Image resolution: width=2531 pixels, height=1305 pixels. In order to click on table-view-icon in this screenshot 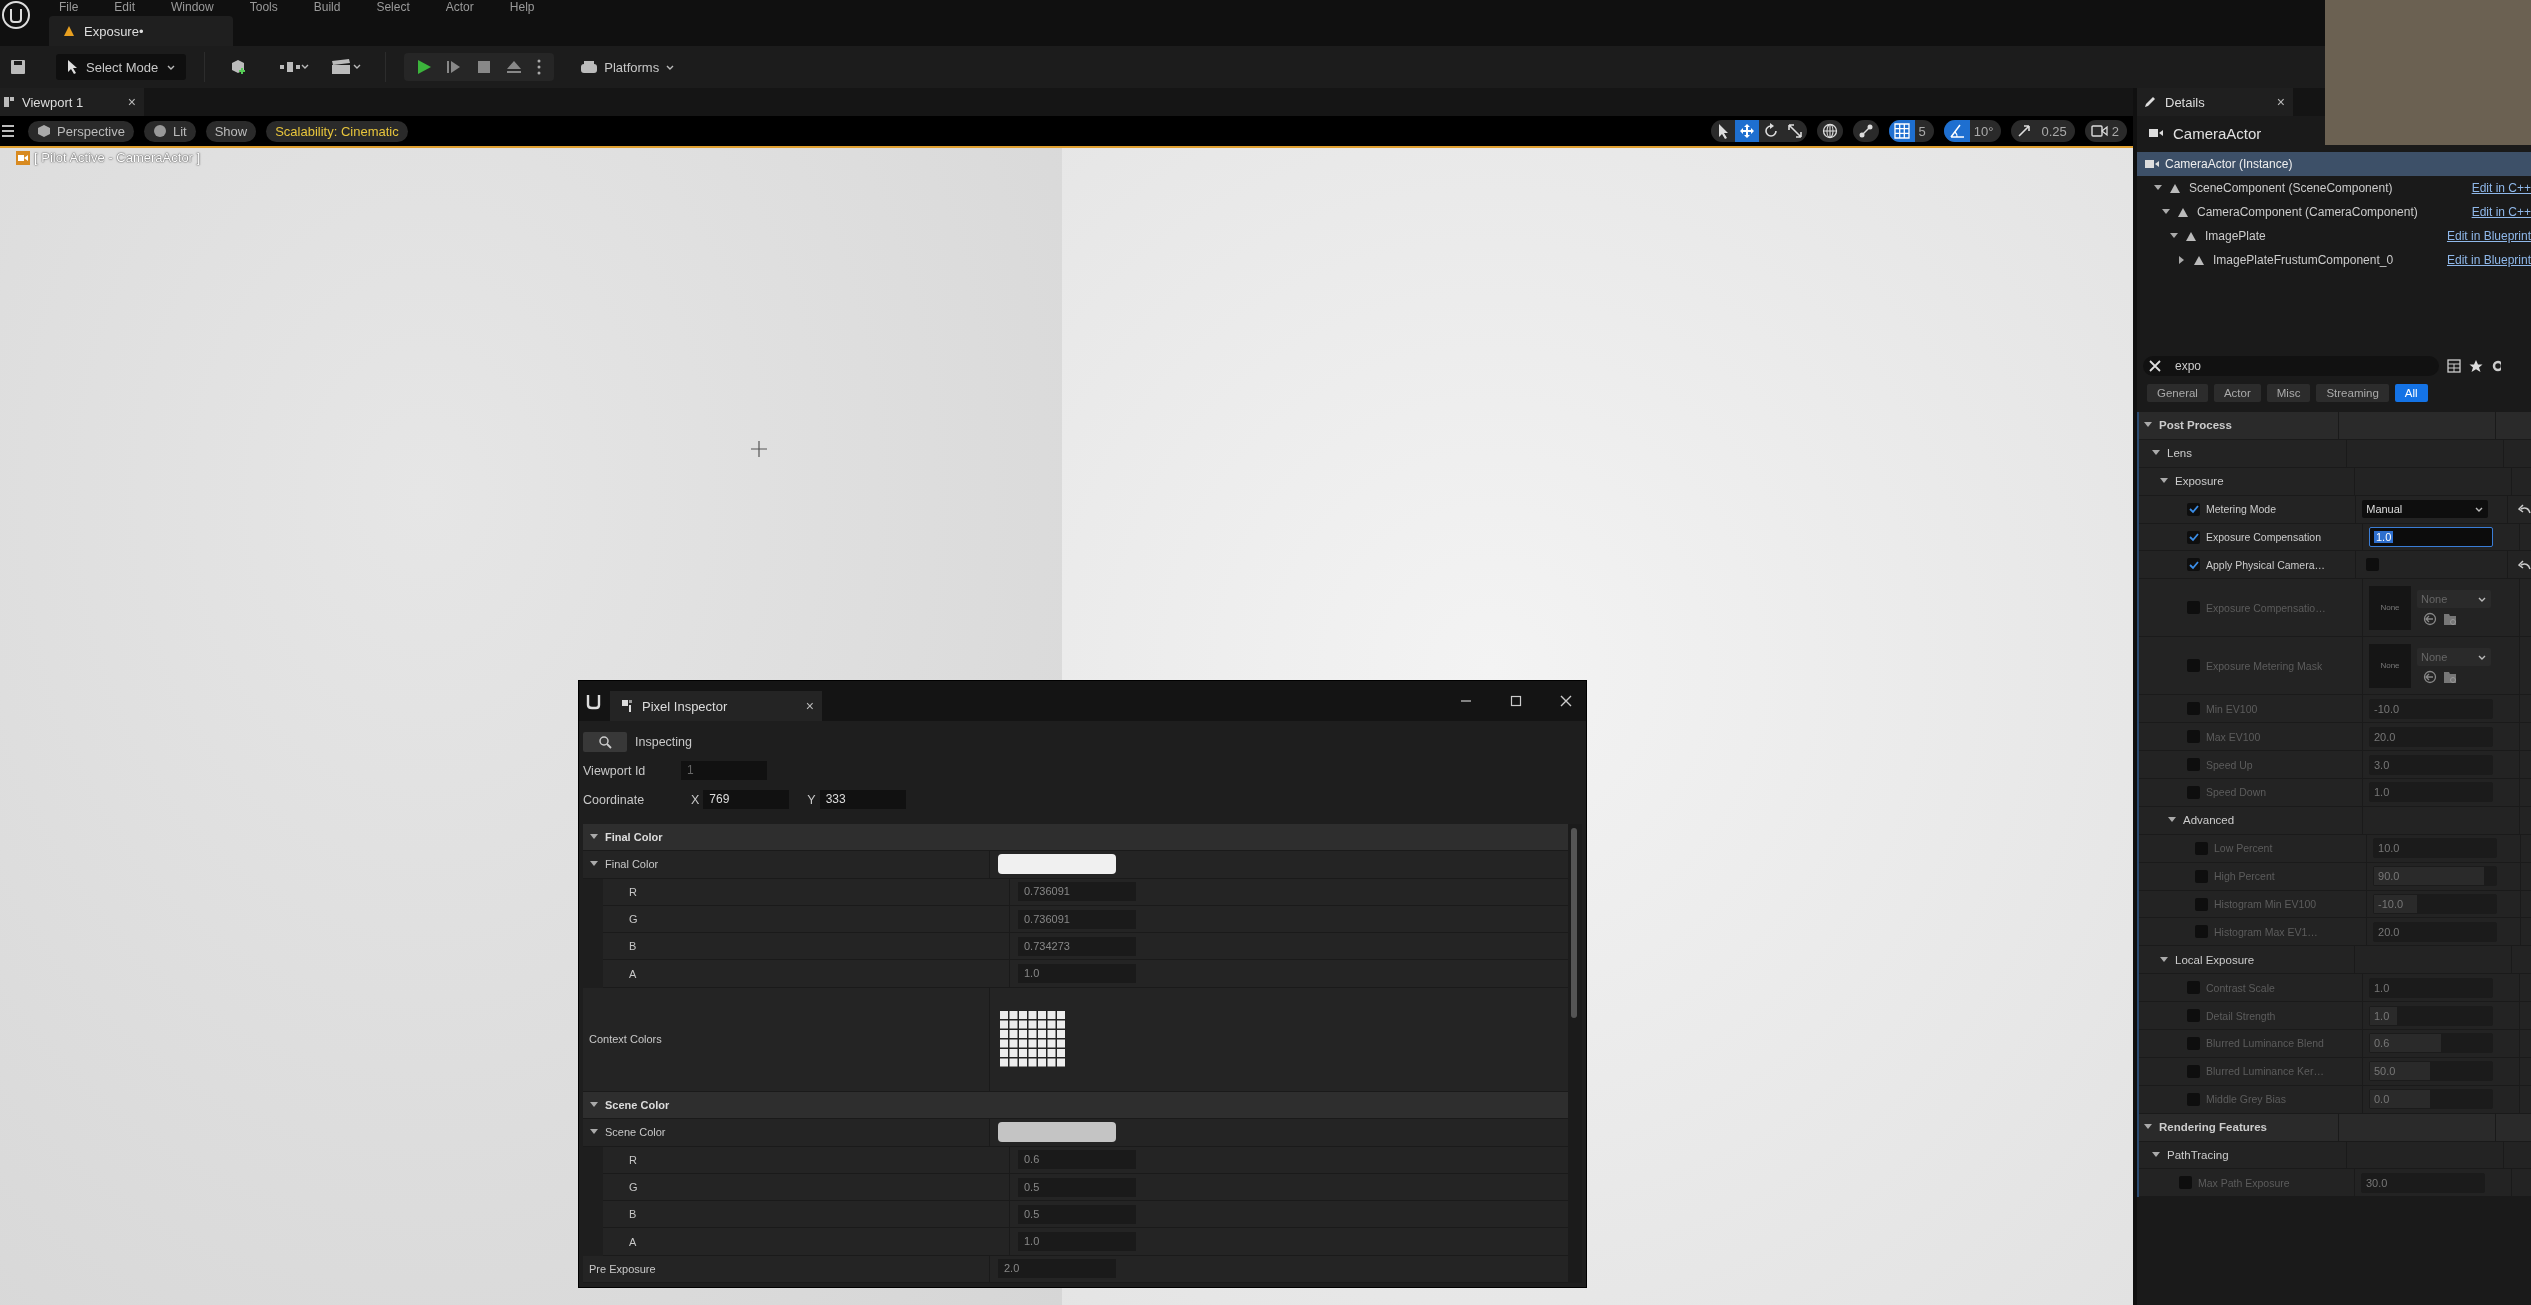, I will do `click(2454, 366)`.